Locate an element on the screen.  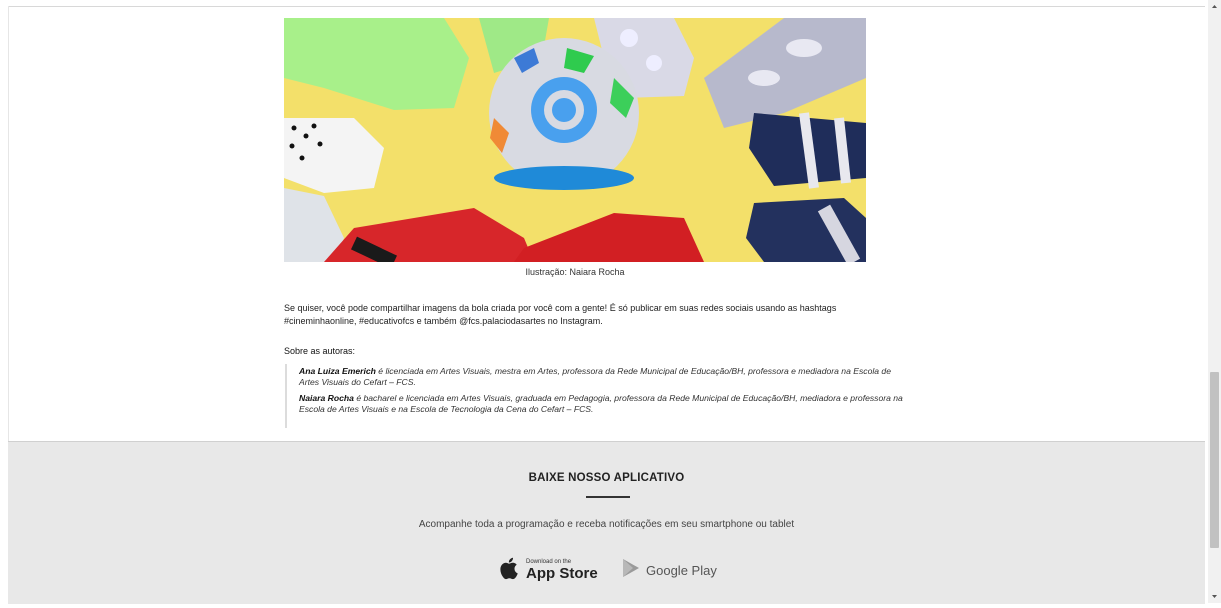
footer-title-underline is located at coordinates (608, 497).